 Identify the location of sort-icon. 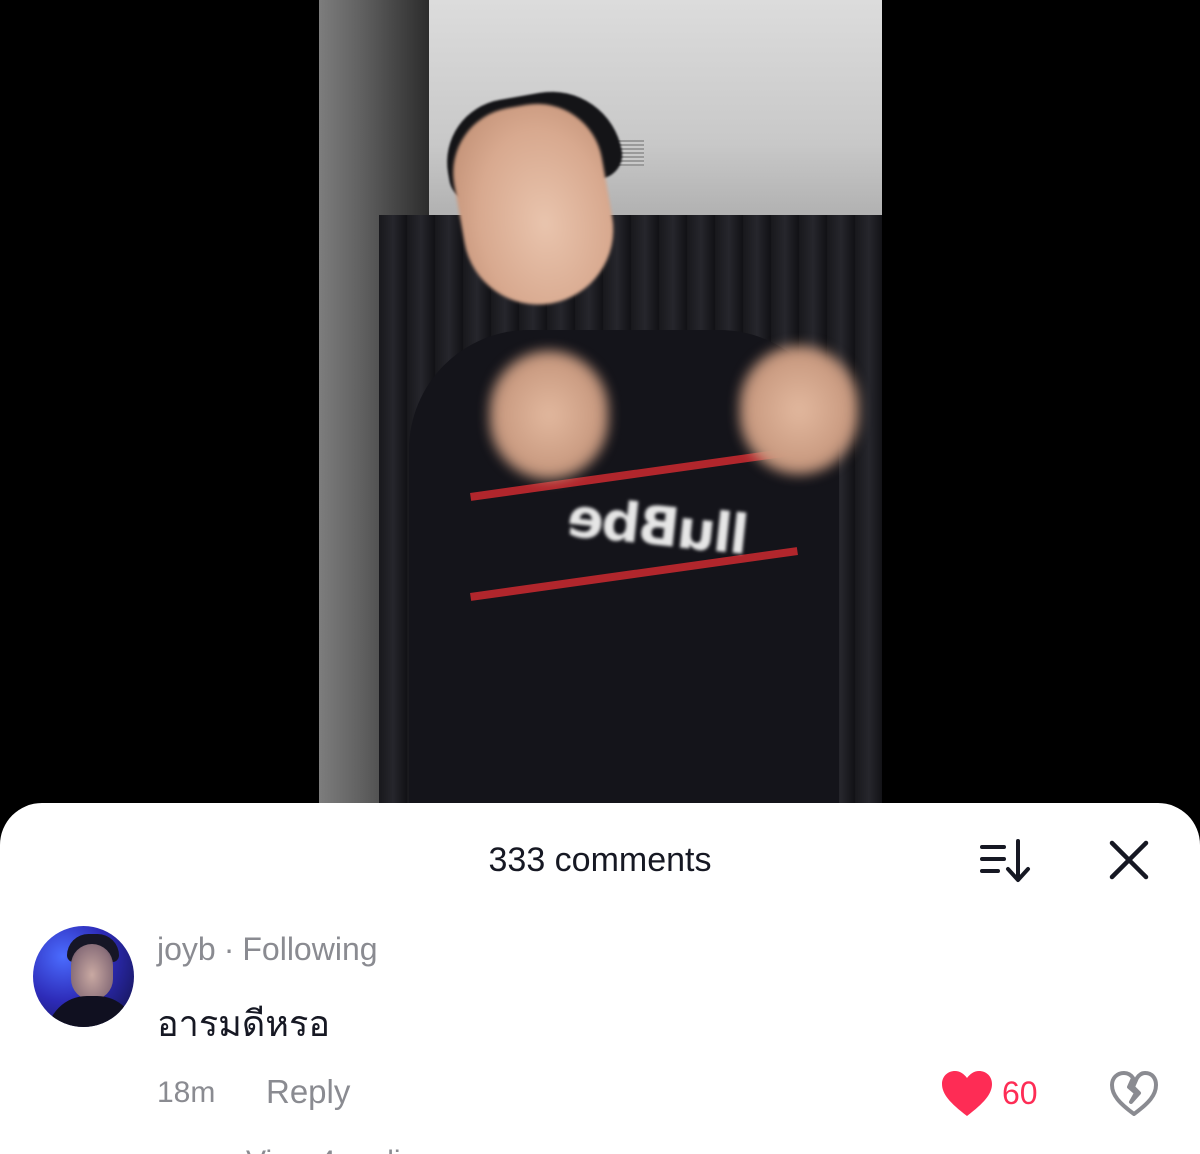
(1005, 860).